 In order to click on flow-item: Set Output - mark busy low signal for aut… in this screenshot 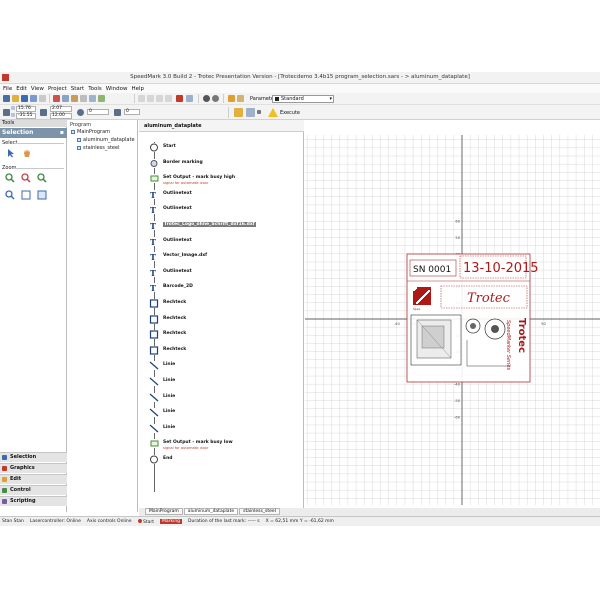, I will do `click(224, 444)`.